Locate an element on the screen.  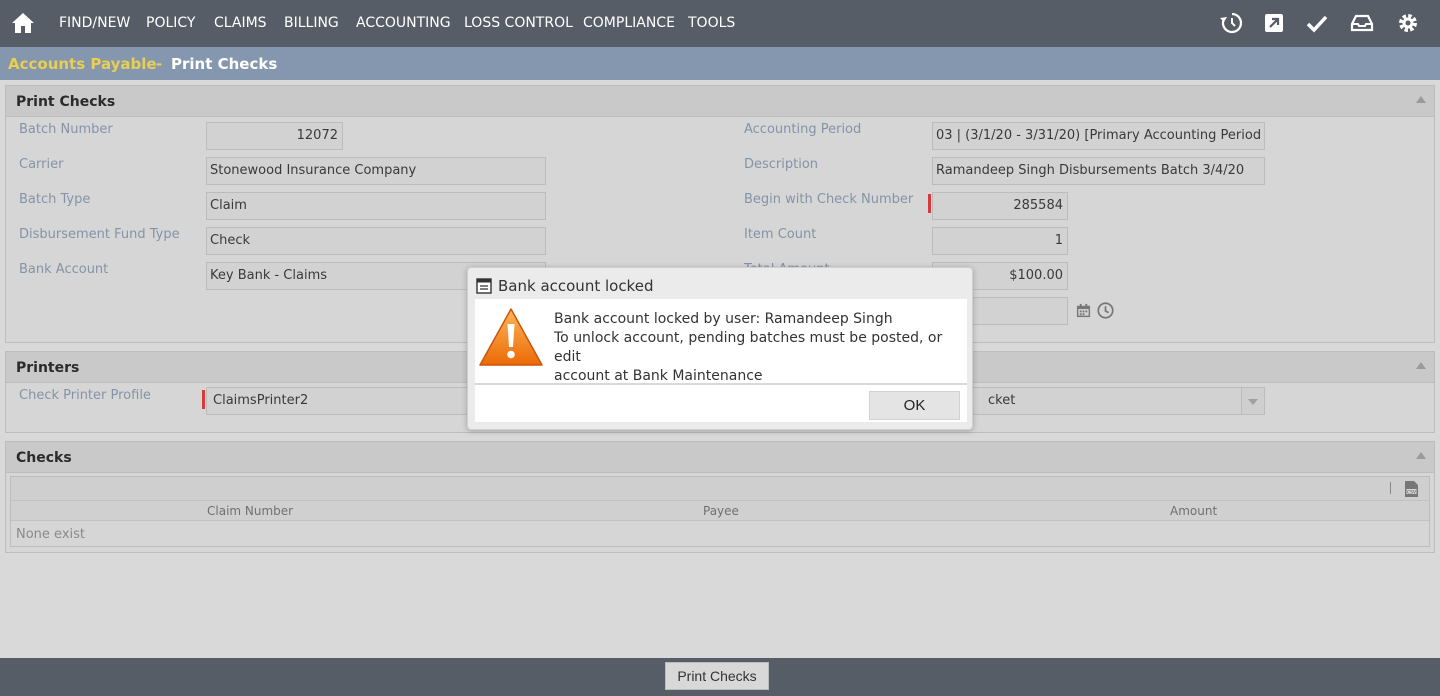
dialog-title: Bank account locked is located at coordinates (576, 286).